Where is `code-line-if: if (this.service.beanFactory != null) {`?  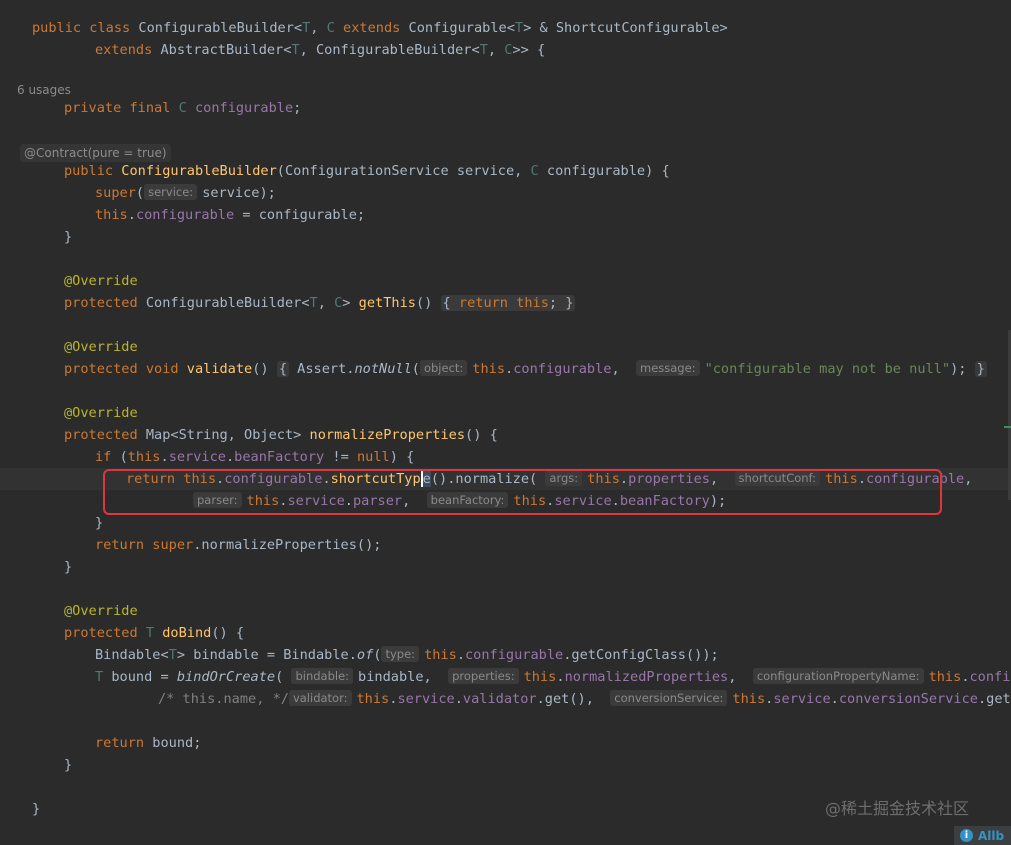 code-line-if: if (this.service.beanFactory != null) { is located at coordinates (254, 457).